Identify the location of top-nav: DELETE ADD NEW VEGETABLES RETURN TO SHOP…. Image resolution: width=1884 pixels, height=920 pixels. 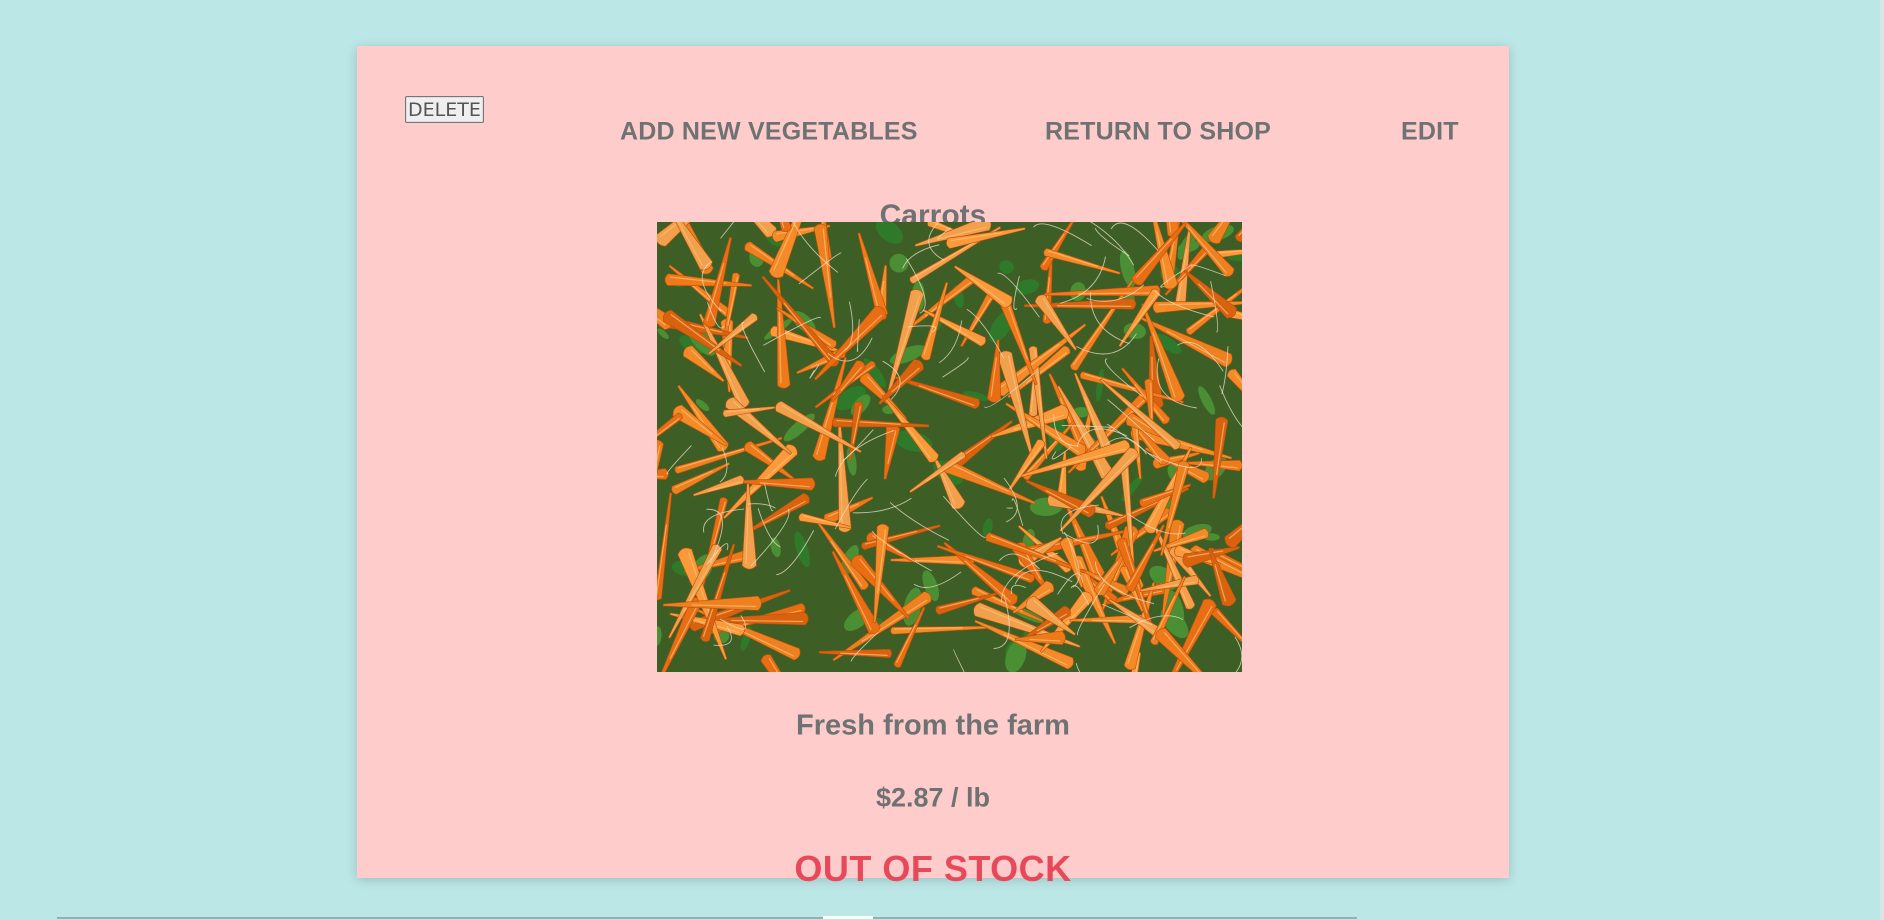
(933, 106).